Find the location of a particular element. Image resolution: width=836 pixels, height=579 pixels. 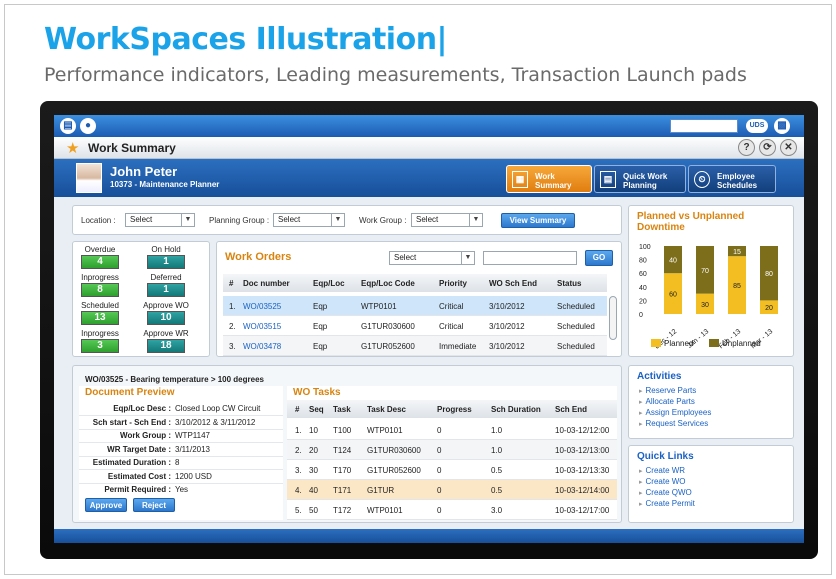

action-link: ▸ Allocate Parts is located at coordinates (667, 401).